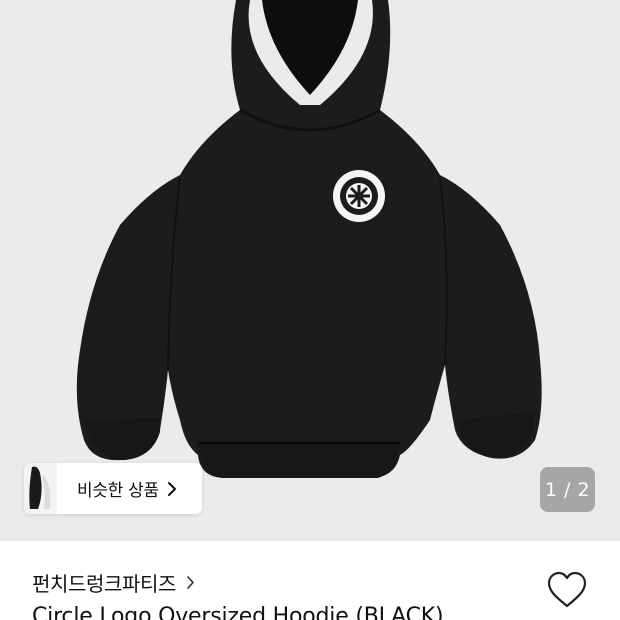 The height and width of the screenshot is (620, 620). What do you see at coordinates (118, 491) in the screenshot?
I see `similar-items-label: 비슷한 상품` at bounding box center [118, 491].